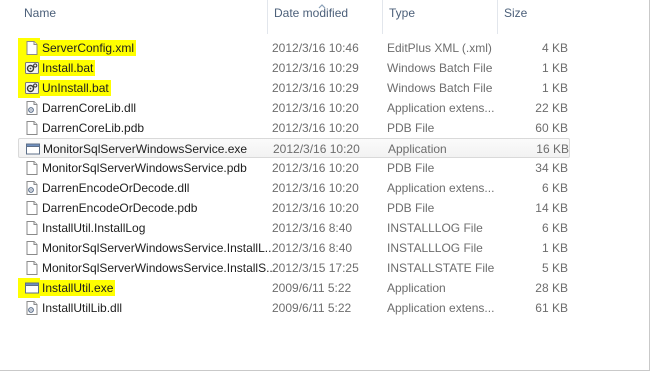  Describe the element at coordinates (315, 268) in the screenshot. I see `file-date-modified: 2012/3/15 17:25` at that location.